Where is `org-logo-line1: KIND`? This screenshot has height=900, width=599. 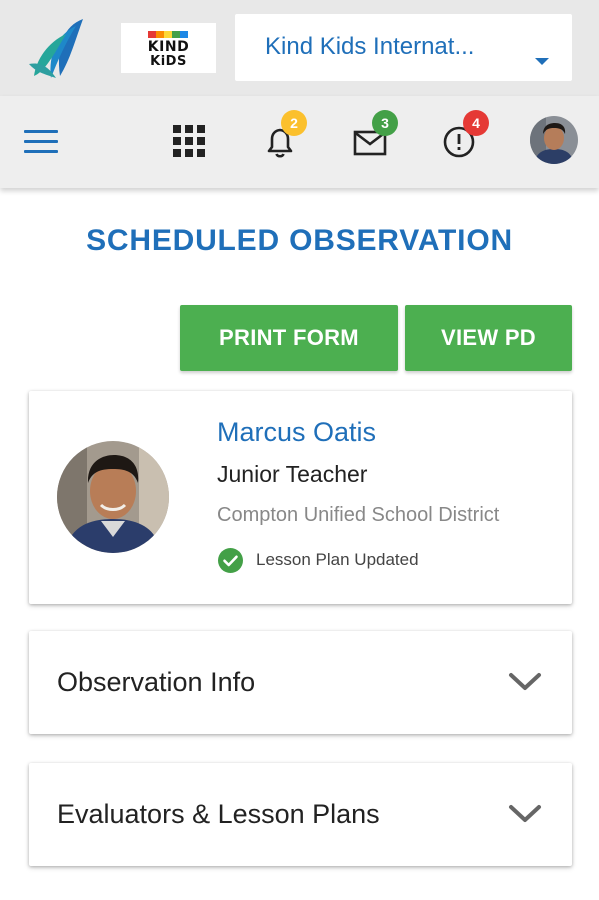 org-logo-line1: KIND is located at coordinates (168, 47).